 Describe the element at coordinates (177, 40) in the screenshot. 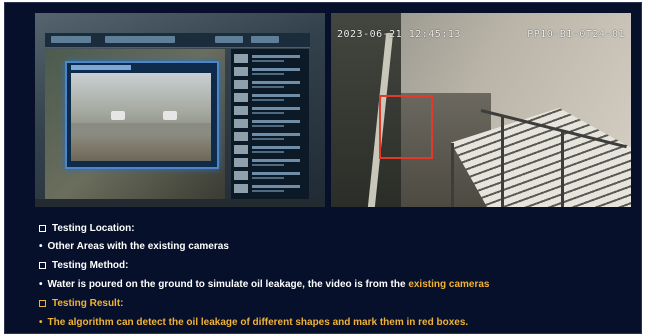

I see `app-topbar` at that location.